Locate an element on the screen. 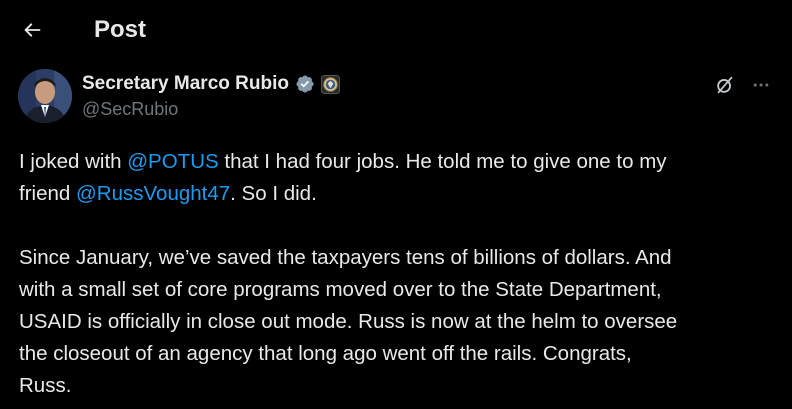 The image size is (792, 409). grok-icon is located at coordinates (725, 85).